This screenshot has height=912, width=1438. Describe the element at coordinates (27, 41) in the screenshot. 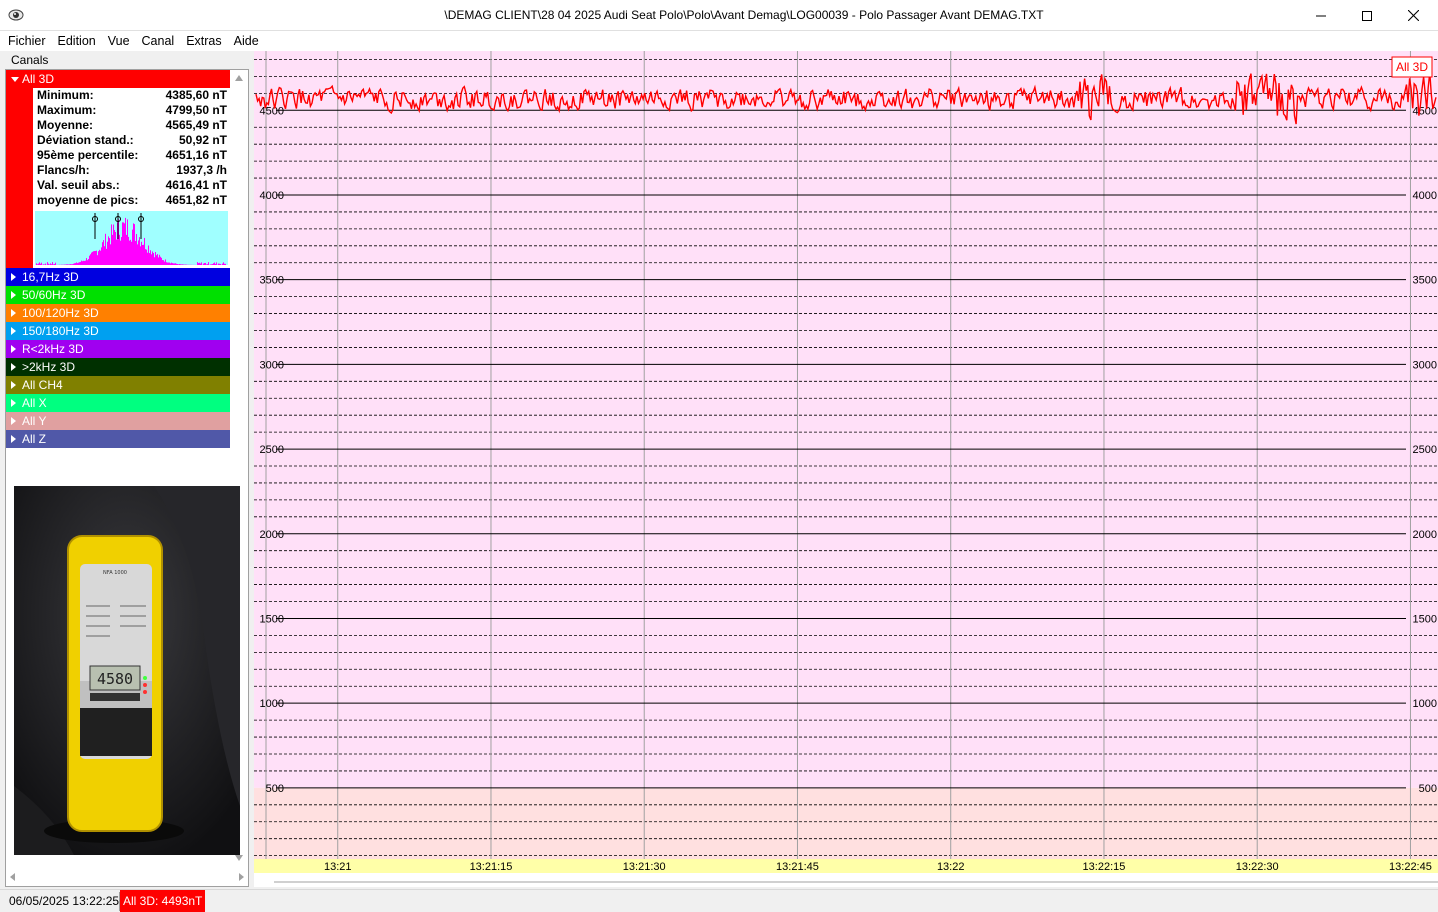

I see `menu-fichier: Fichier` at that location.